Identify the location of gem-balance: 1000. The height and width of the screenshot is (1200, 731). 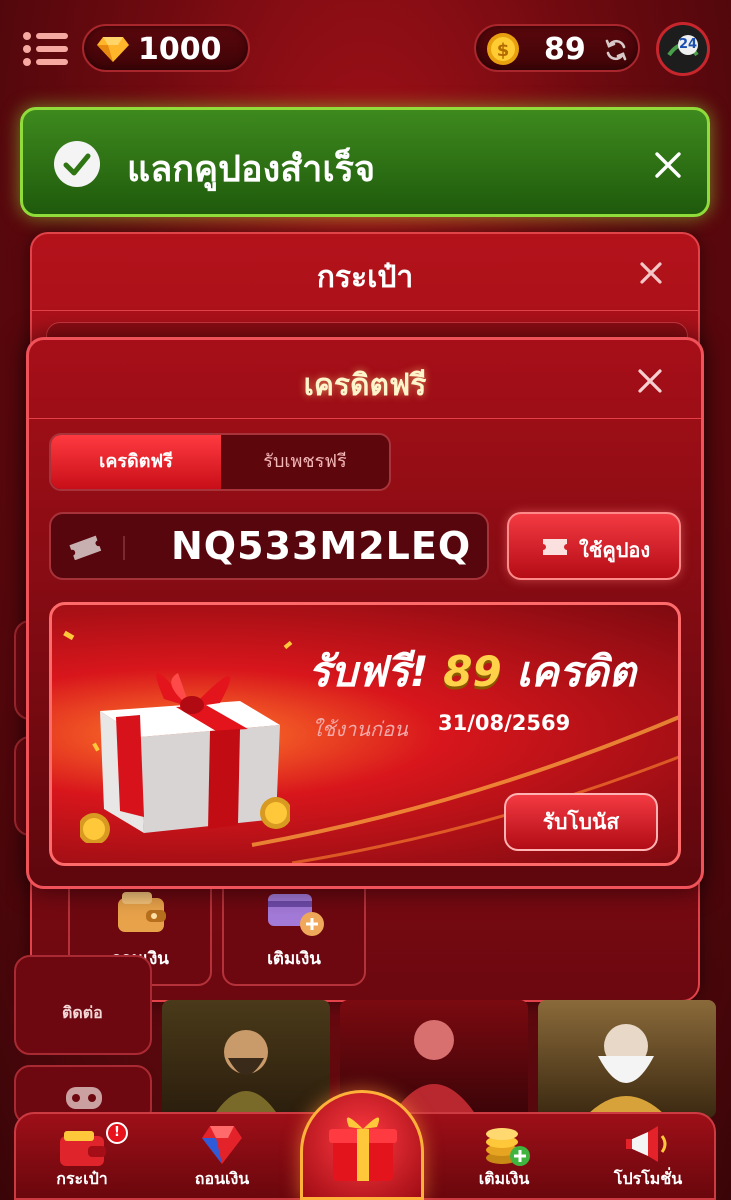
(166, 48).